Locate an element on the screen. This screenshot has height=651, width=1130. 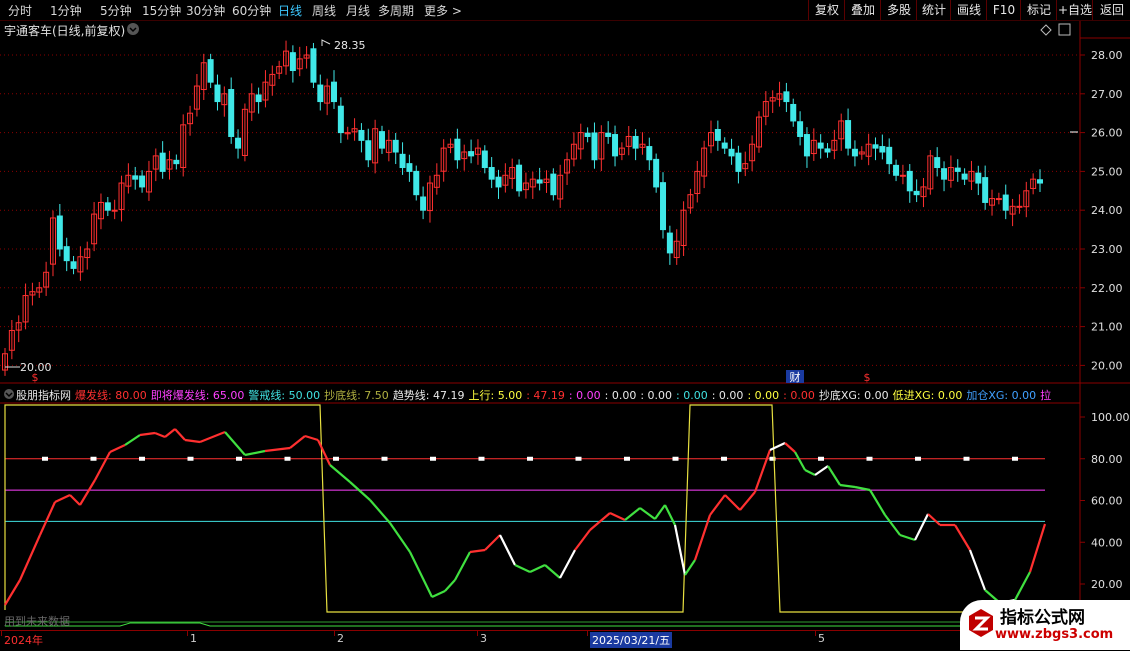
period-tab-2: 5分钟 is located at coordinates (116, 10).